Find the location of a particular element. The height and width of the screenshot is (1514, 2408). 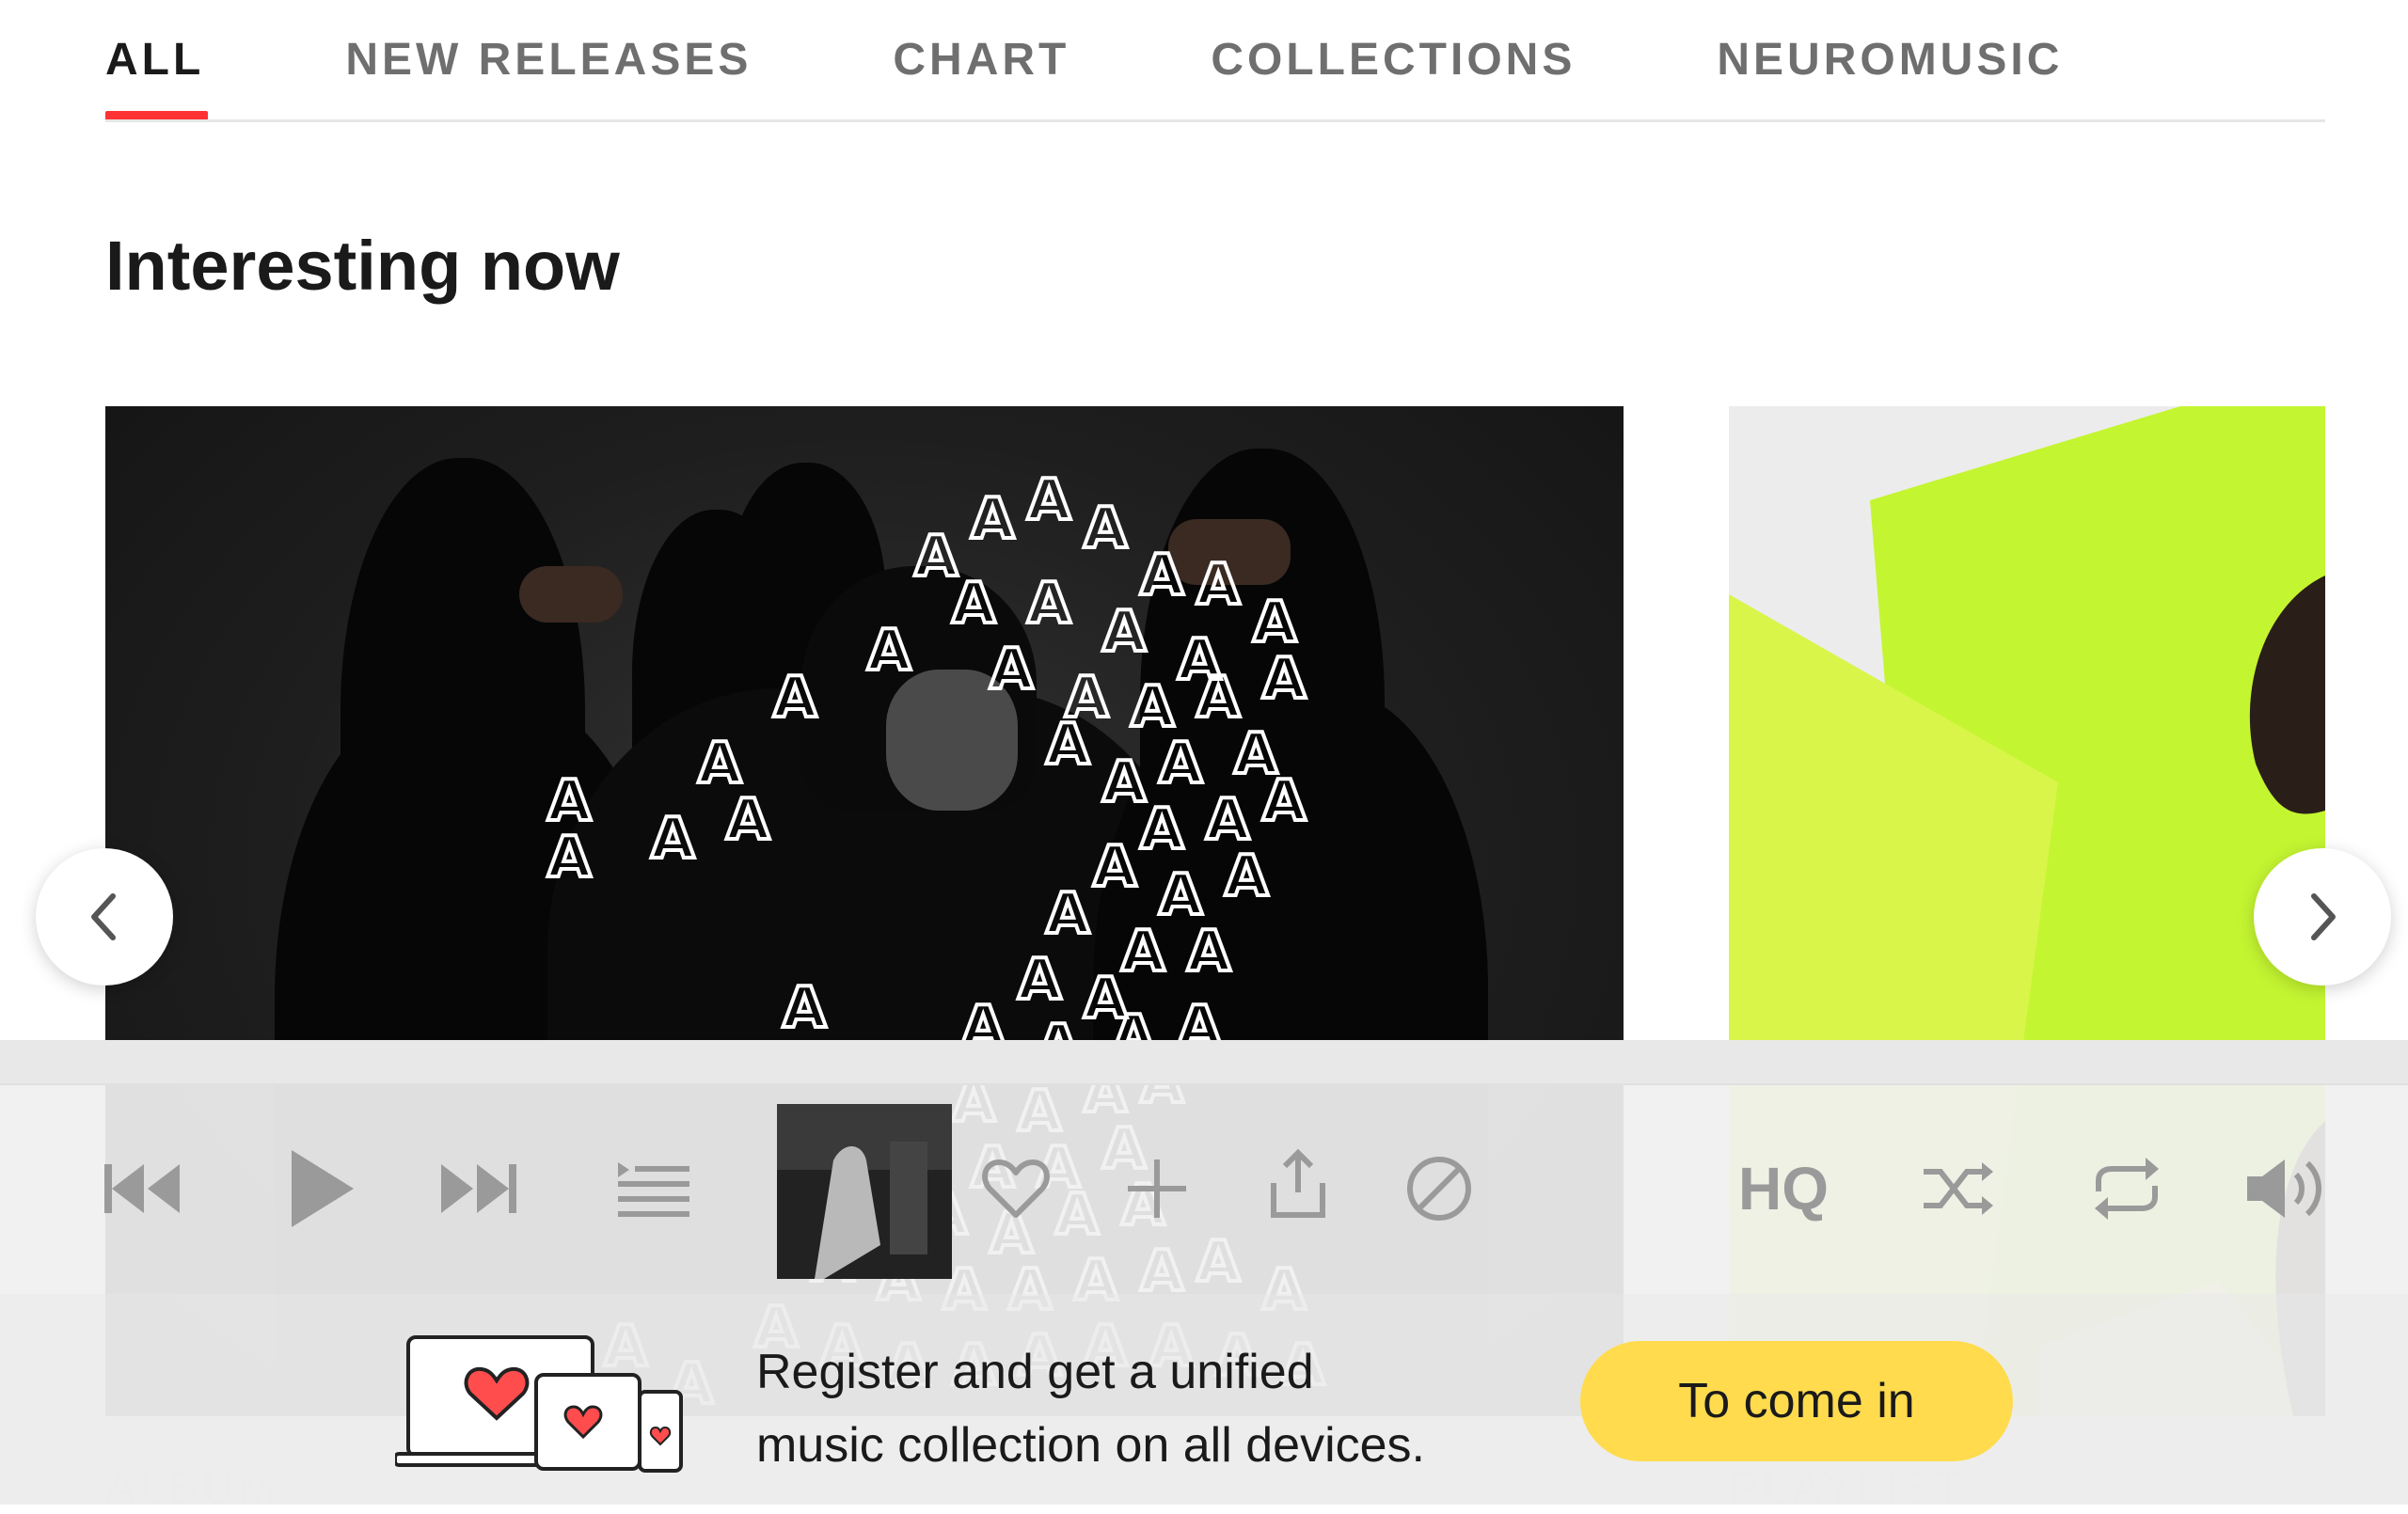

volume-icon is located at coordinates (2284, 1188).